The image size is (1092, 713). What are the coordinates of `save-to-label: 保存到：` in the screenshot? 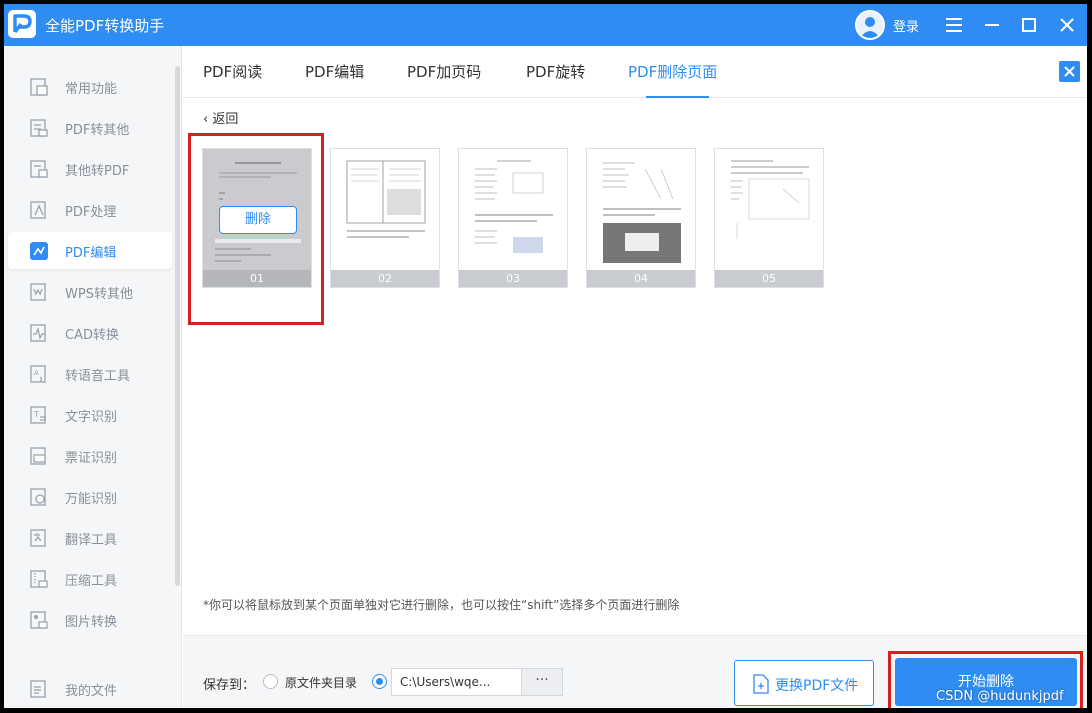 It's located at (229, 685).